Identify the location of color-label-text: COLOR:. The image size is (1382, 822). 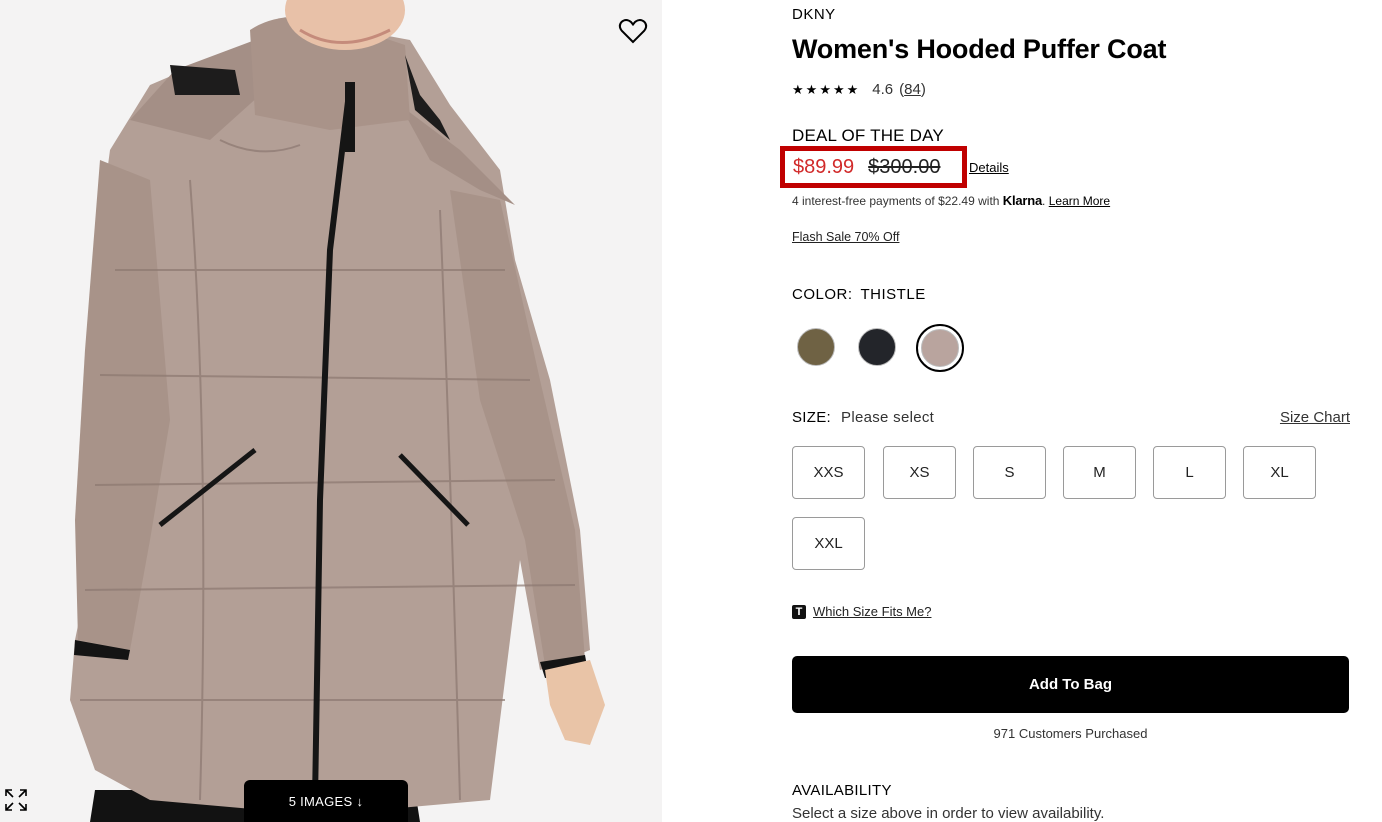
(822, 294).